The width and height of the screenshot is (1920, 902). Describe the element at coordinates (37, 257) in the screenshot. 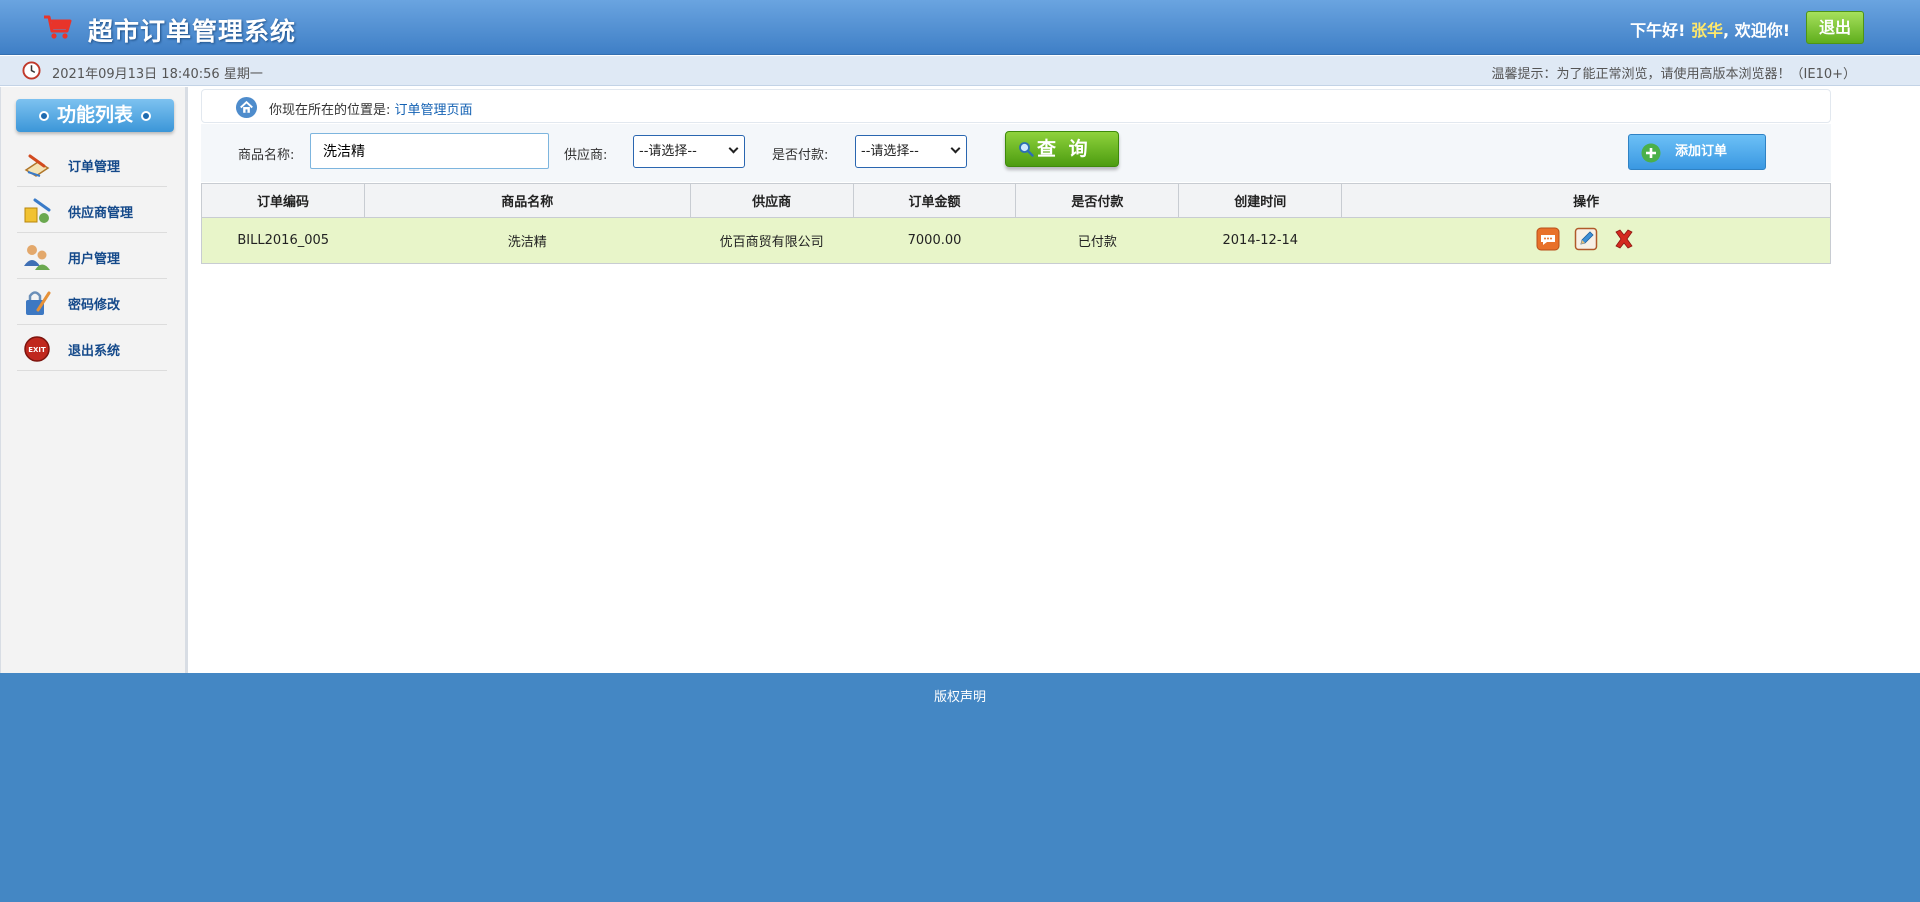

I see `users-icon` at that location.